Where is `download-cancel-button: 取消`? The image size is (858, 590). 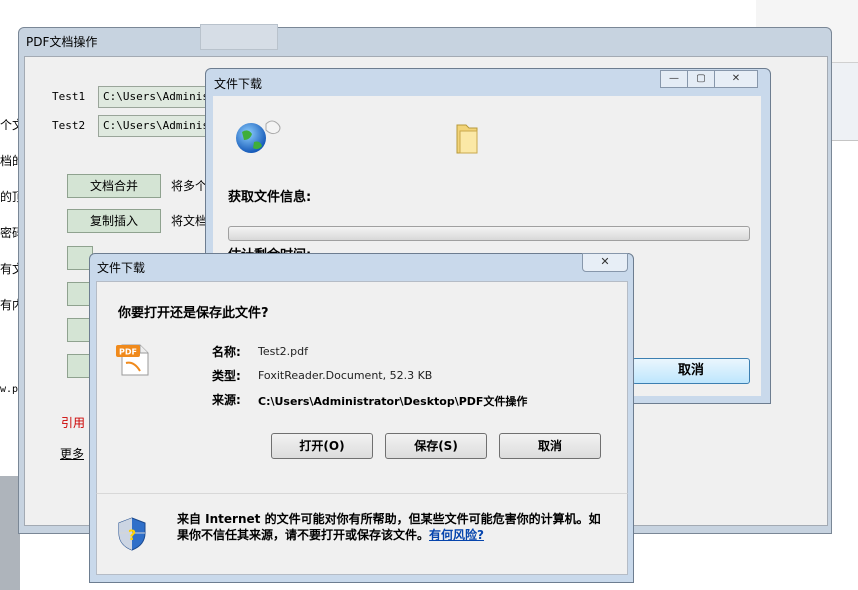 download-cancel-button: 取消 is located at coordinates (691, 371).